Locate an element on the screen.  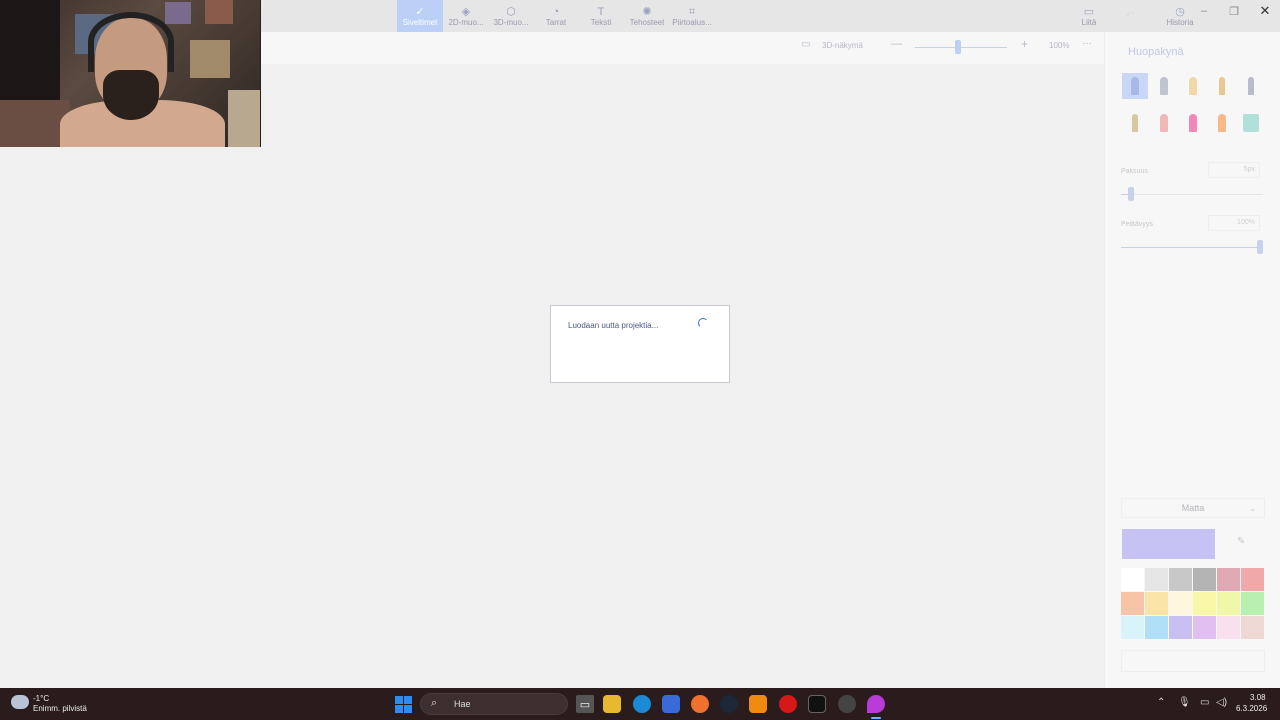
pencil-icon is located at coordinates (1135, 123).